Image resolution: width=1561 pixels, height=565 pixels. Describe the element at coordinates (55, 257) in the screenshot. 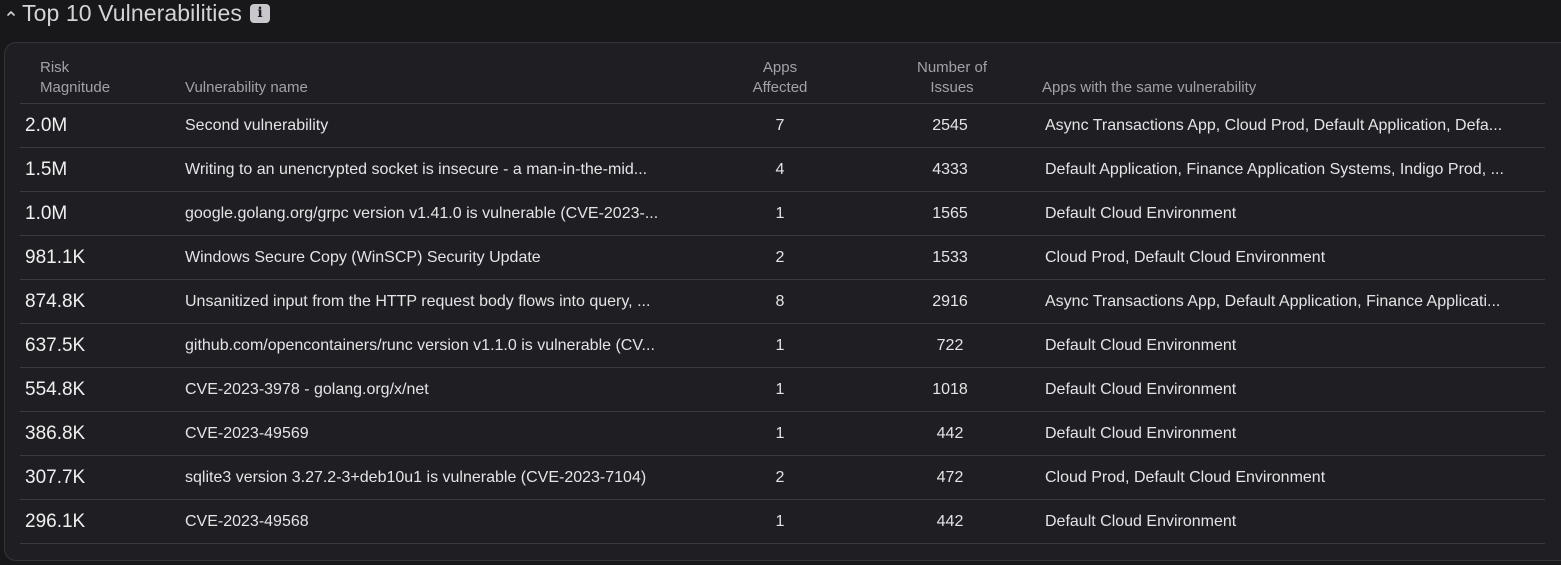

I see `risk-magnitude-cell: 981.1K` at that location.